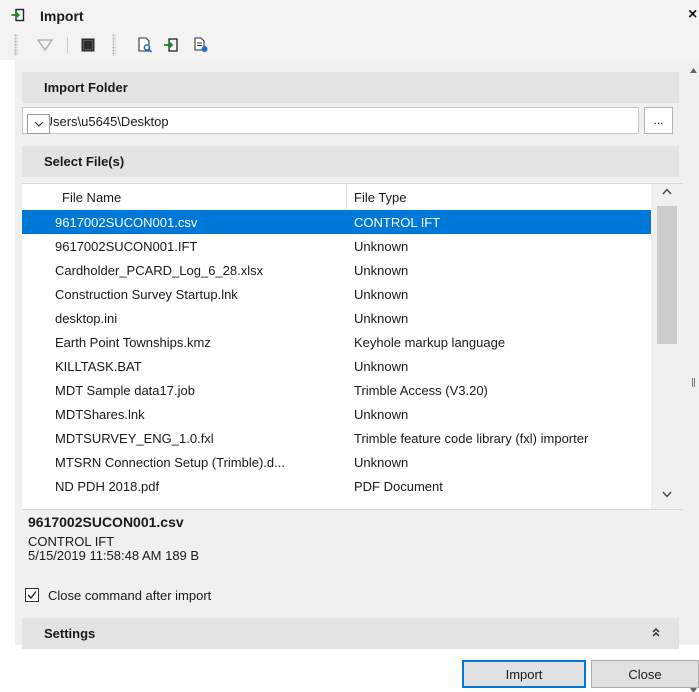 Image resolution: width=699 pixels, height=692 pixels. I want to click on title-bar: Import ×, so click(349, 15).